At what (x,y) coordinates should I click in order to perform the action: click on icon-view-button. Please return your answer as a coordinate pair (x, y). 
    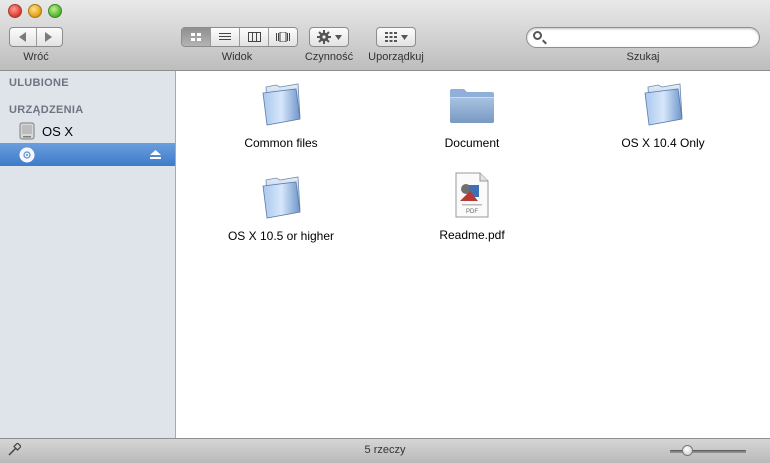
    Looking at the image, I should click on (196, 37).